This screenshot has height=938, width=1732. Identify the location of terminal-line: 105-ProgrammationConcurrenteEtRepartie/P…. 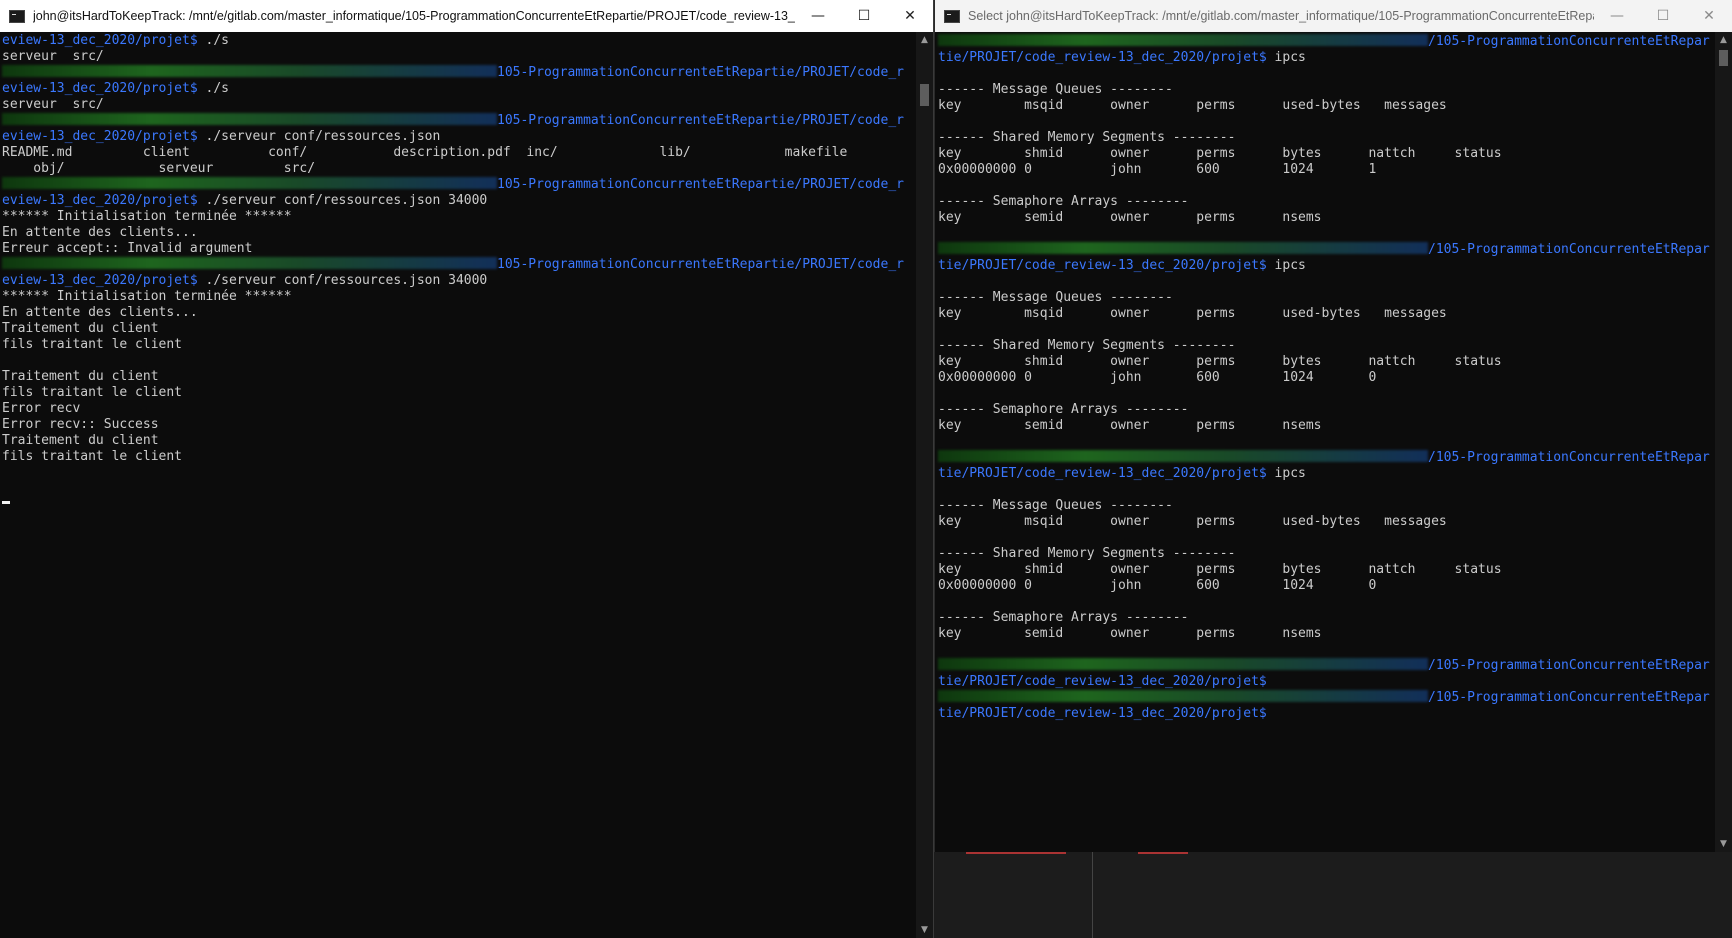
(453, 121).